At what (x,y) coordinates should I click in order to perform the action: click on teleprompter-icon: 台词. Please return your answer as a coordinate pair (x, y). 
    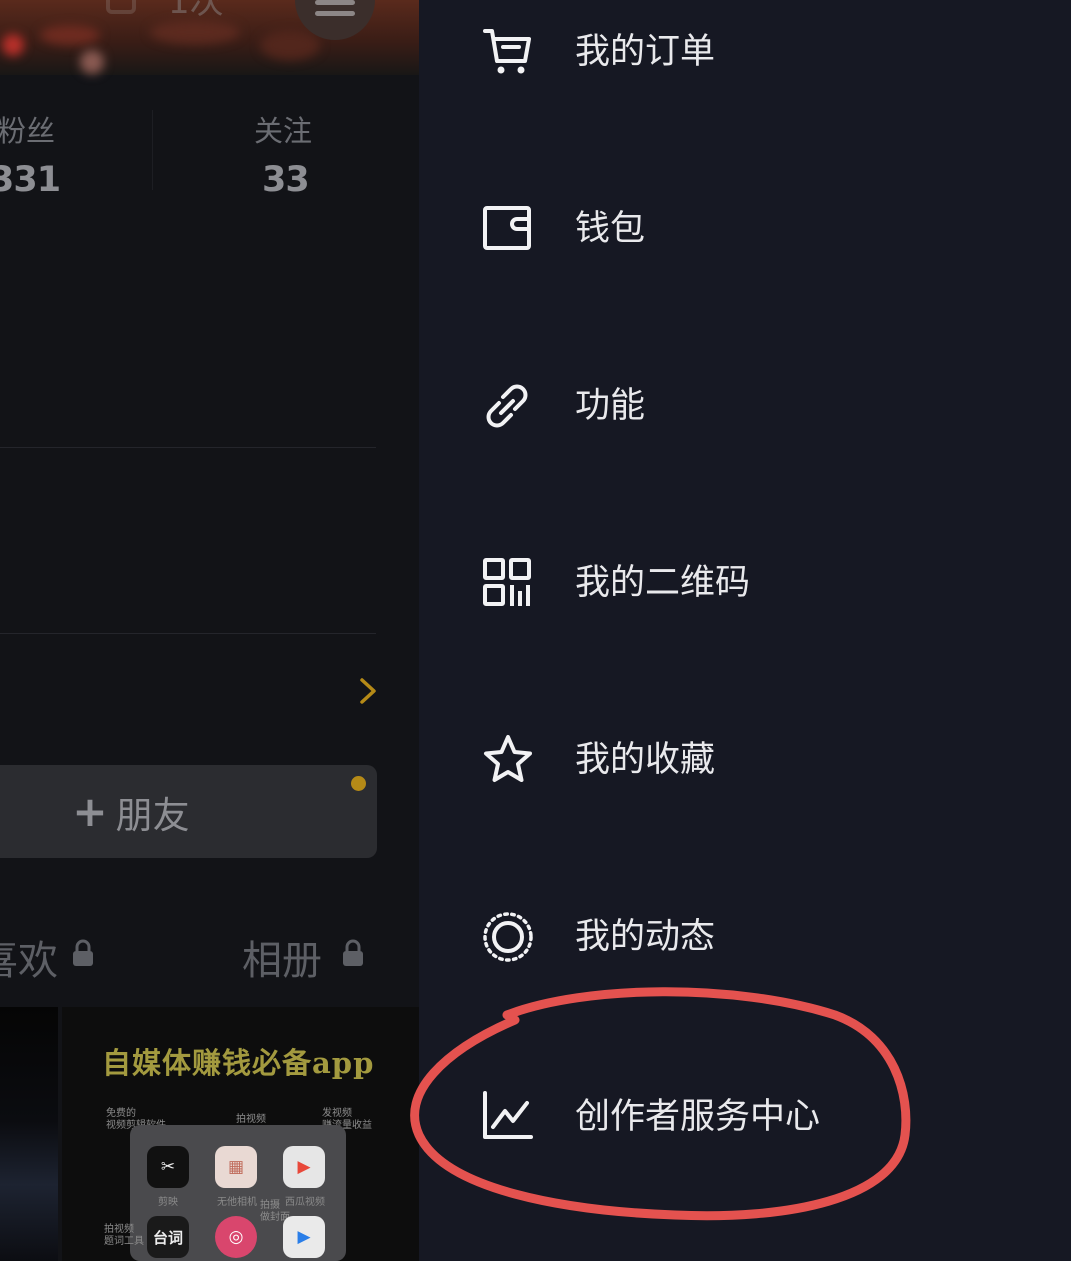
    Looking at the image, I should click on (168, 1237).